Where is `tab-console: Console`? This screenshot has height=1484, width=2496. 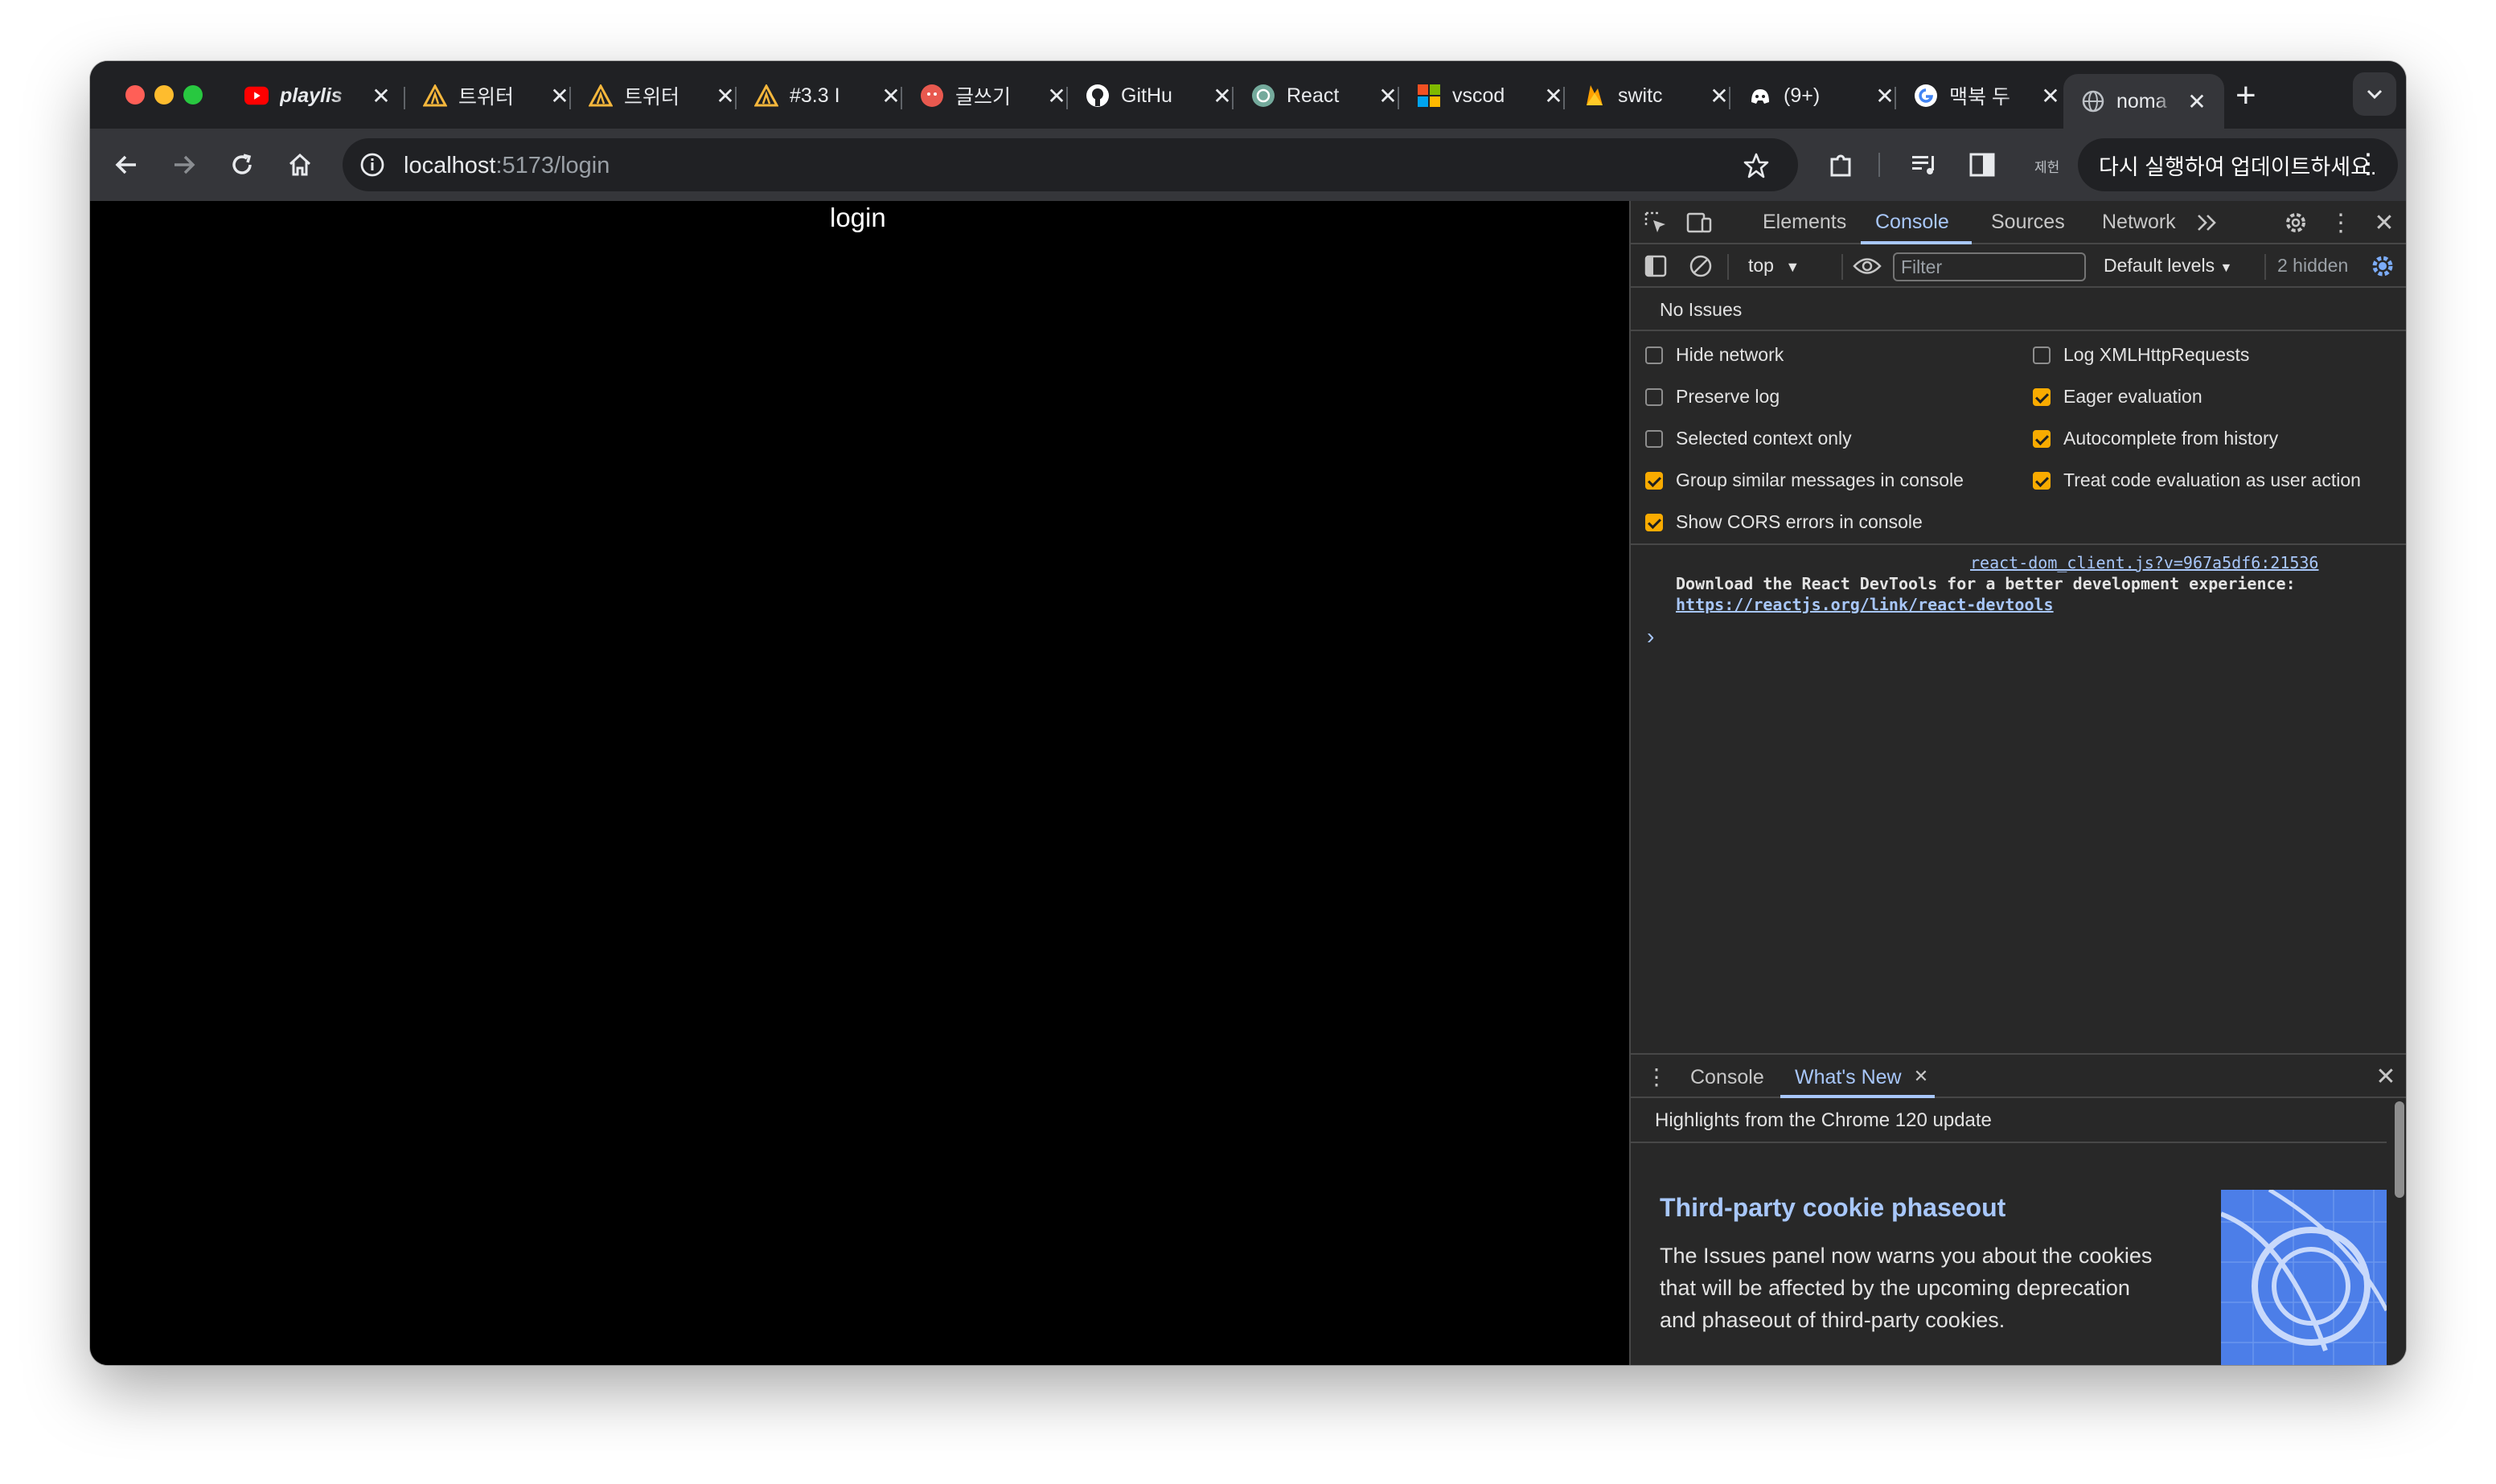
tab-console: Console is located at coordinates (1912, 222).